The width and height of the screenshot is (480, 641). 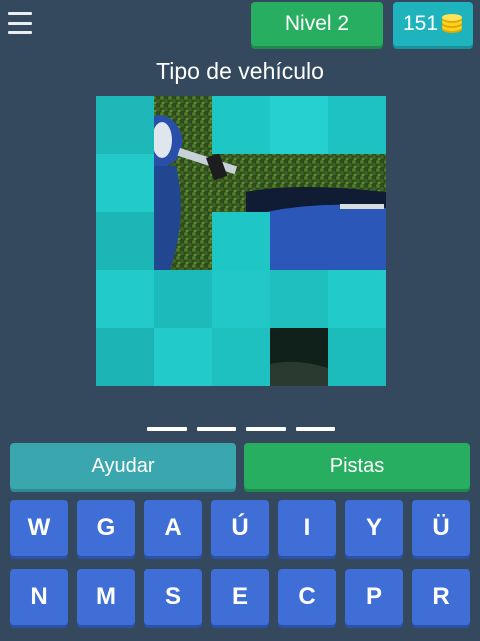 I want to click on letter-key: G, so click(x=106, y=528).